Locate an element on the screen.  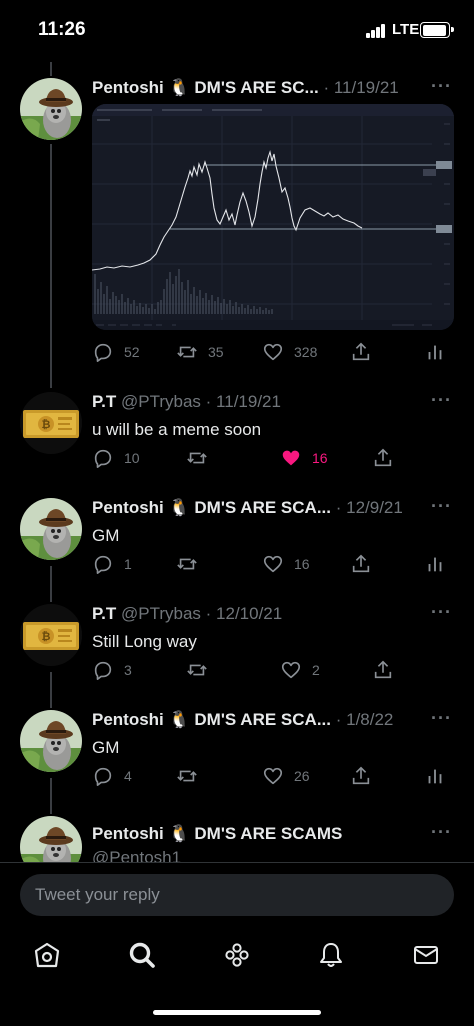
thread-connector is located at coordinates (51, 69).